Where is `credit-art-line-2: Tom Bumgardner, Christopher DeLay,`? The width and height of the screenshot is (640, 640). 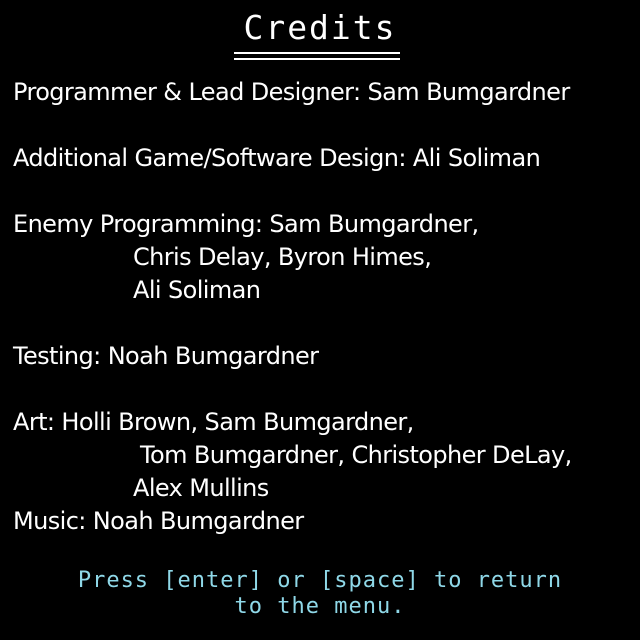
credit-art-line-2: Tom Bumgardner, Christopher DeLay, is located at coordinates (356, 455).